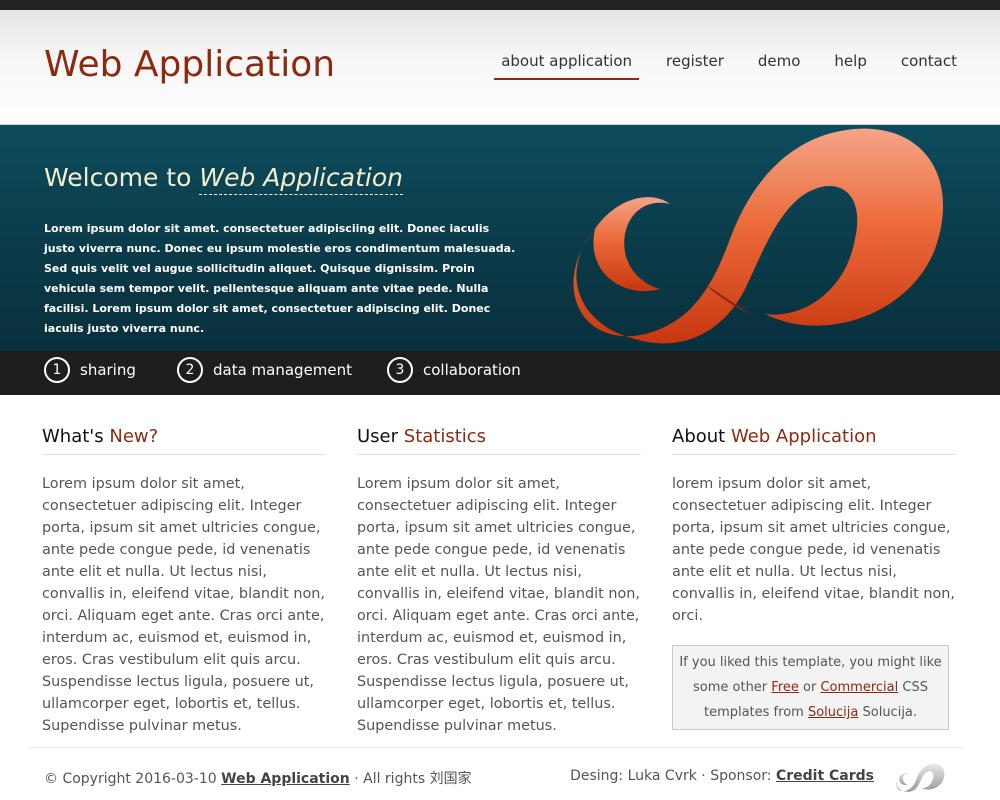 This screenshot has height=800, width=1000. I want to click on rights-text: · All rights 刘国家, so click(413, 779).